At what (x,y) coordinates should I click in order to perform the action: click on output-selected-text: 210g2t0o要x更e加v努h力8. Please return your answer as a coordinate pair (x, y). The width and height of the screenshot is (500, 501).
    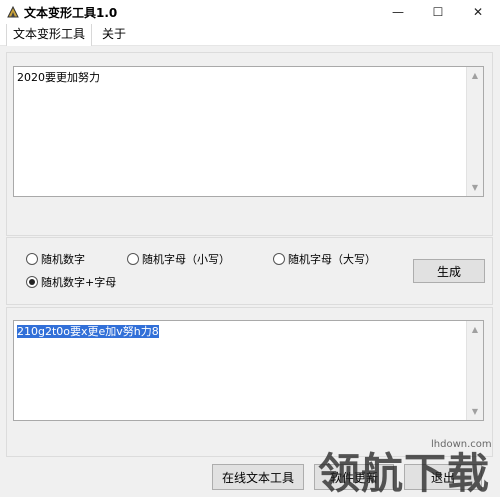
    Looking at the image, I should click on (88, 331).